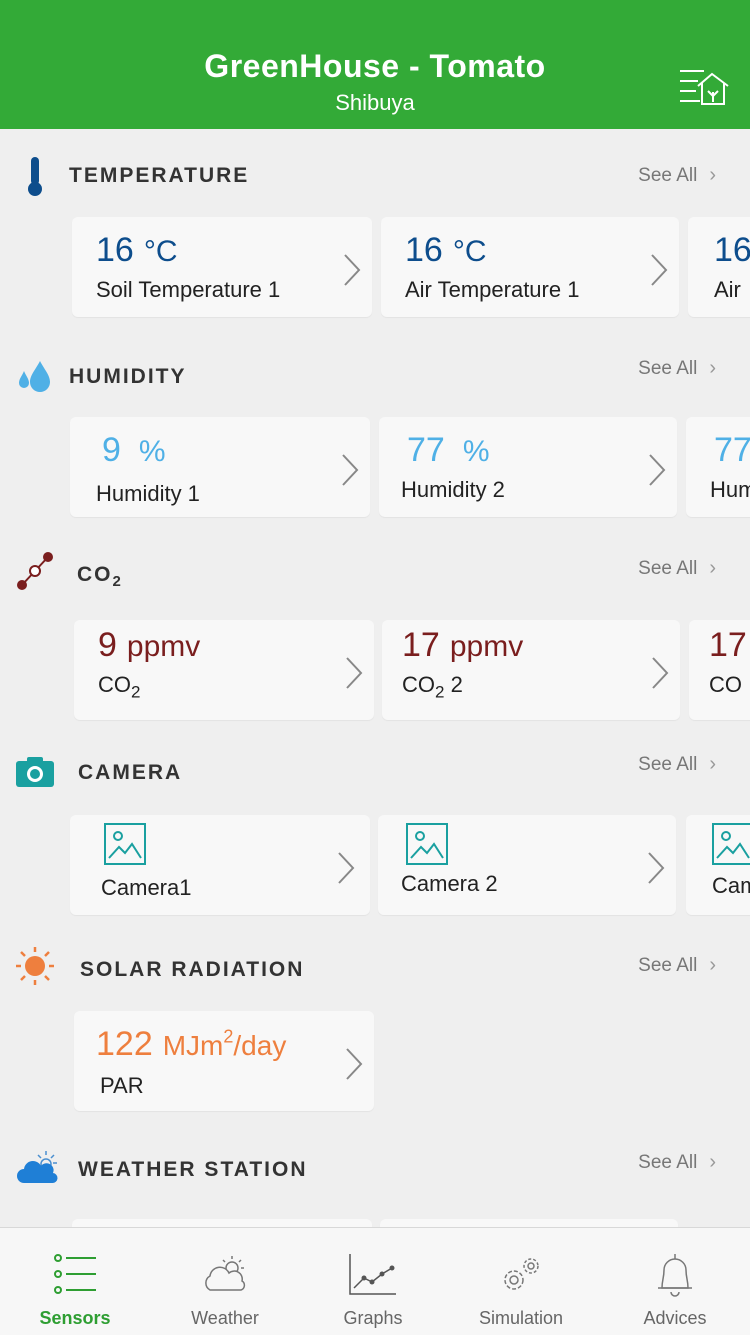  I want to click on sensor-card: 16 °C Air Temperature 1, so click(530, 267).